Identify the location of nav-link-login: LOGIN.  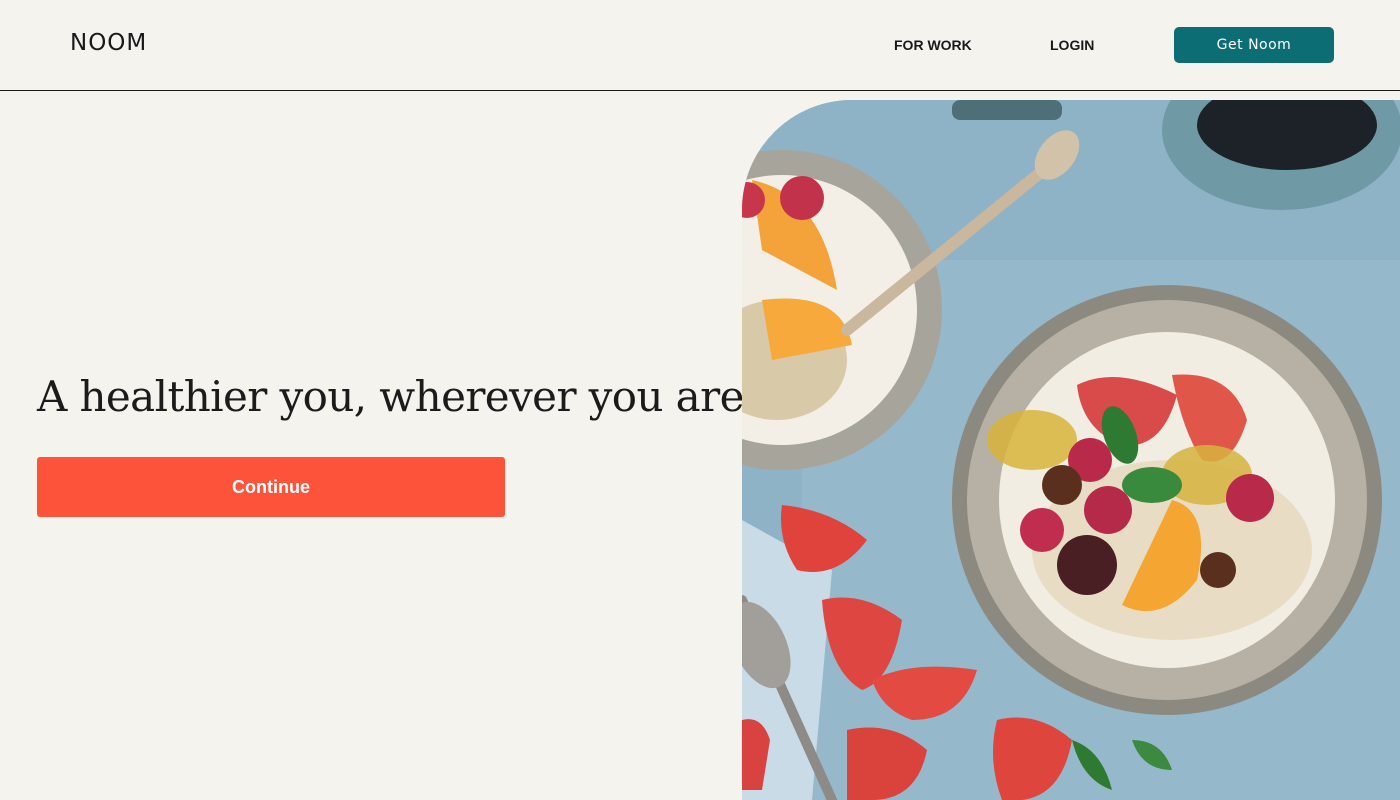
(1072, 45).